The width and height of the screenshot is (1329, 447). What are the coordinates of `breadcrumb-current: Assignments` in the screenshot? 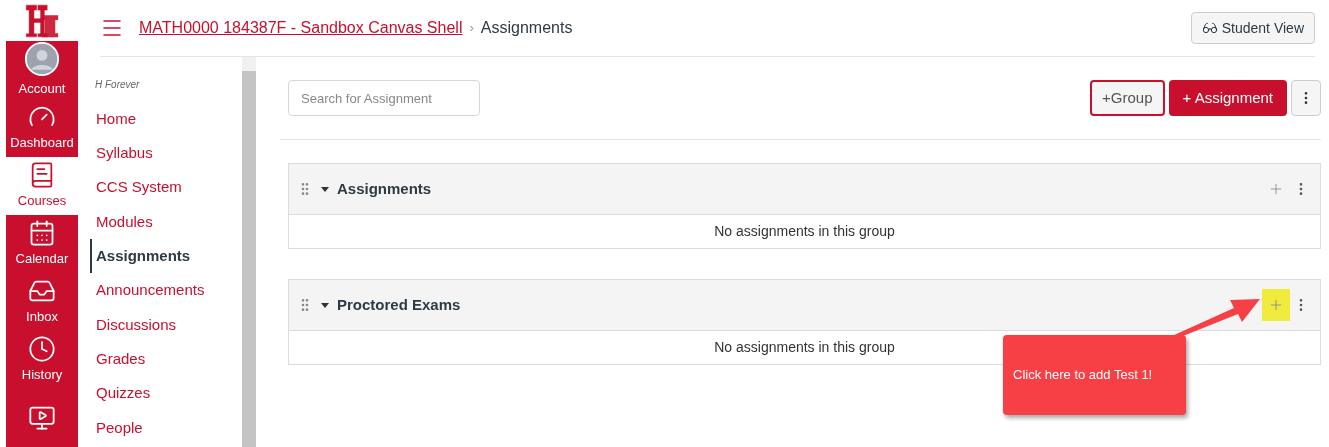 It's located at (526, 28).